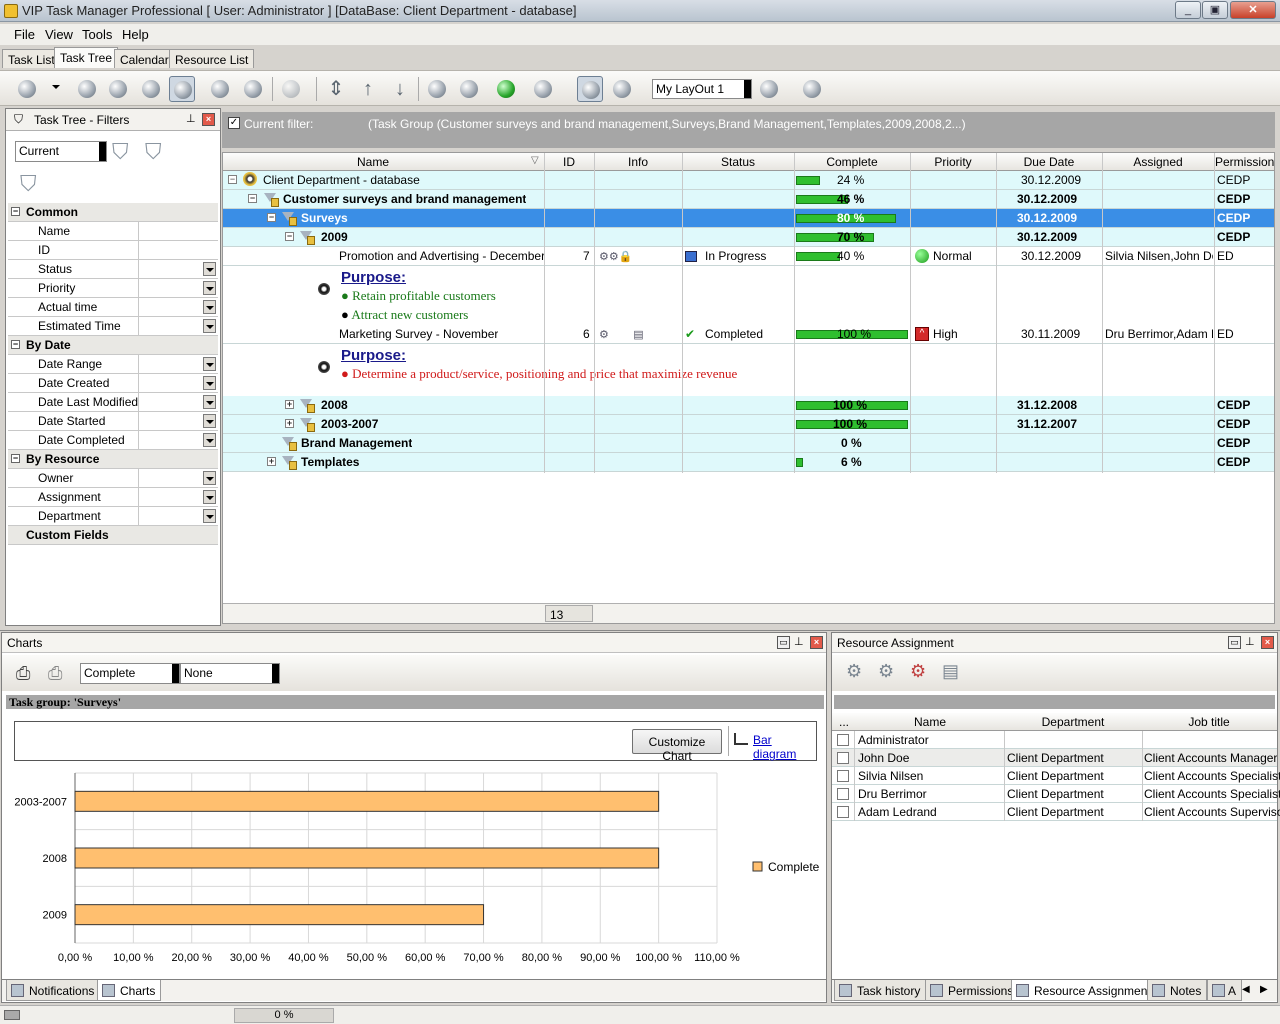  What do you see at coordinates (253, 89) in the screenshot?
I see `task-action2-icon` at bounding box center [253, 89].